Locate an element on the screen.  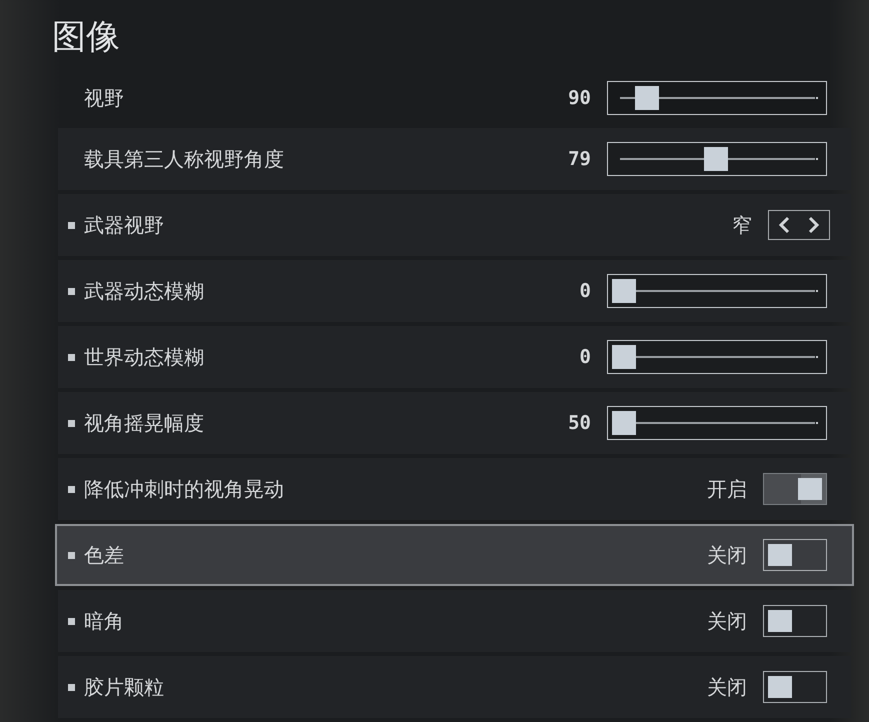
setting-label: 降低冲刺时的视角晃动 is located at coordinates (184, 489).